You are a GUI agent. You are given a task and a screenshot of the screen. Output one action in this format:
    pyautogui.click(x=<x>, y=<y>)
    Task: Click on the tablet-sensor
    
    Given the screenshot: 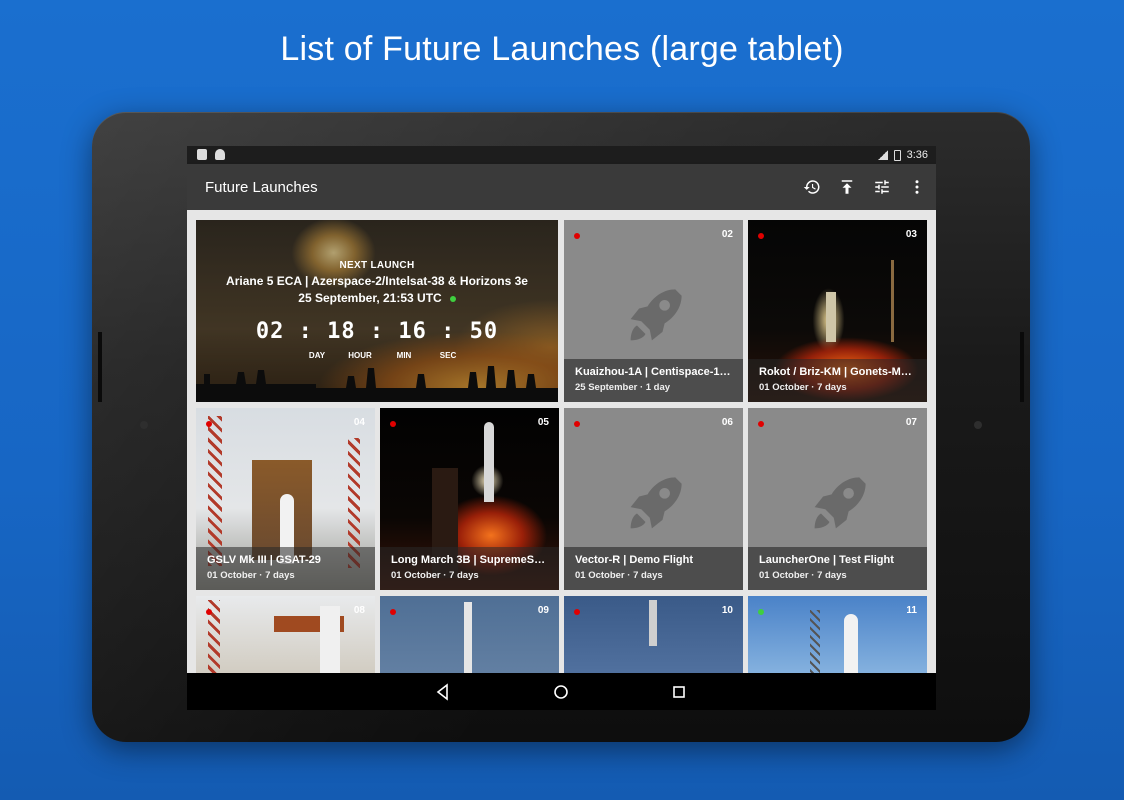 What is the action you would take?
    pyautogui.click(x=978, y=425)
    